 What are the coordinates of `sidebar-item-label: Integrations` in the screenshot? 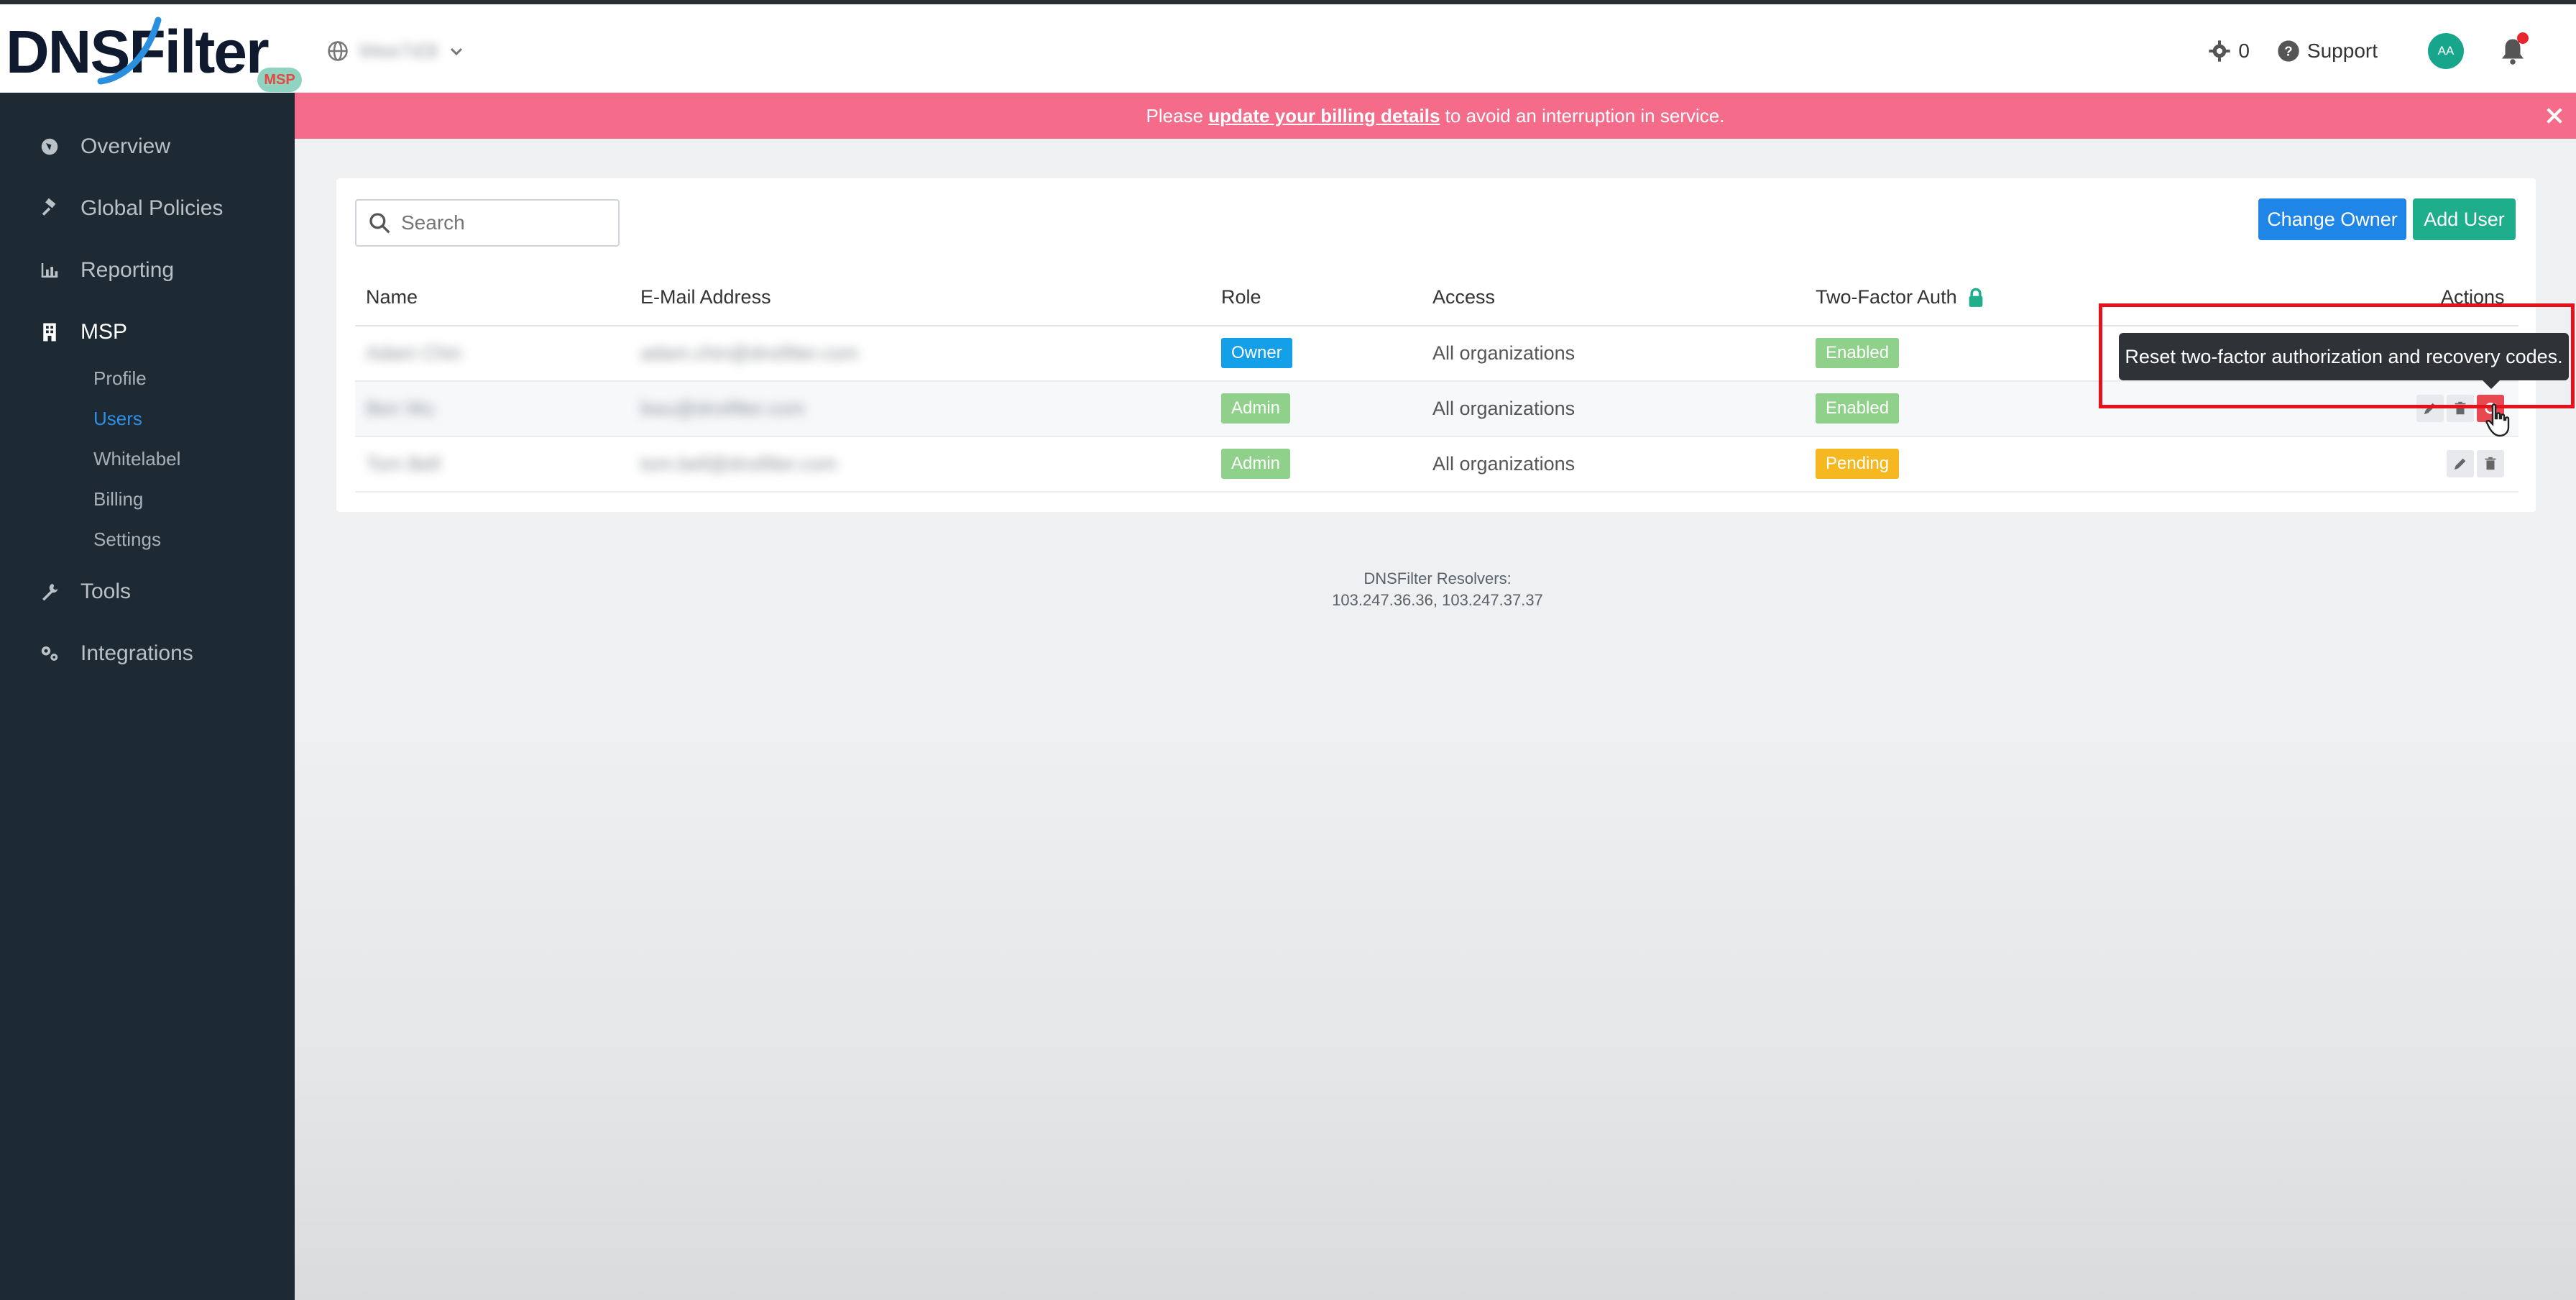 It's located at (136, 653).